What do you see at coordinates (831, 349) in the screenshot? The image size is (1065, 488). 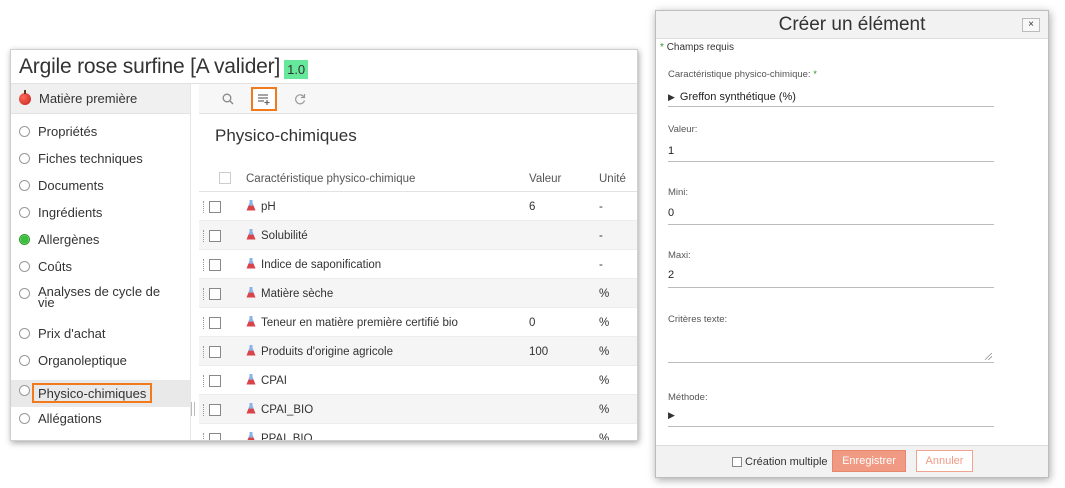 I see `criteria-textarea` at bounding box center [831, 349].